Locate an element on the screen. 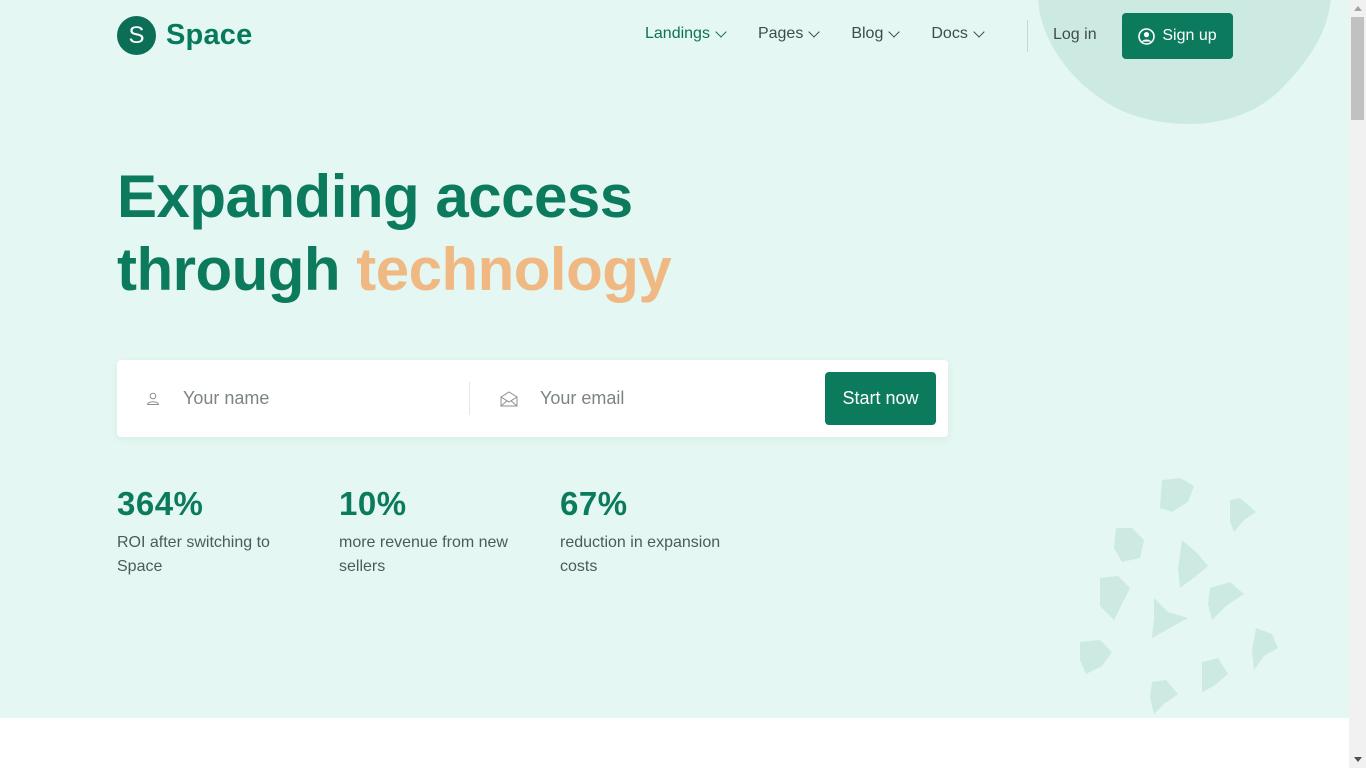 This screenshot has height=768, width=1366. main-nav: Landings Pages Blog Docs is located at coordinates (830, 34).